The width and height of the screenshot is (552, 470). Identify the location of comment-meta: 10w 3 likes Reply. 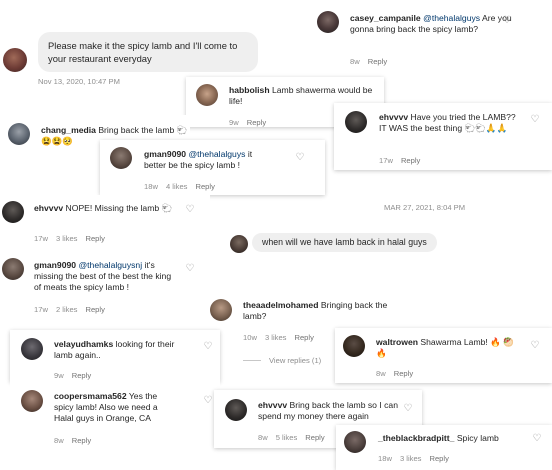
(282, 337).